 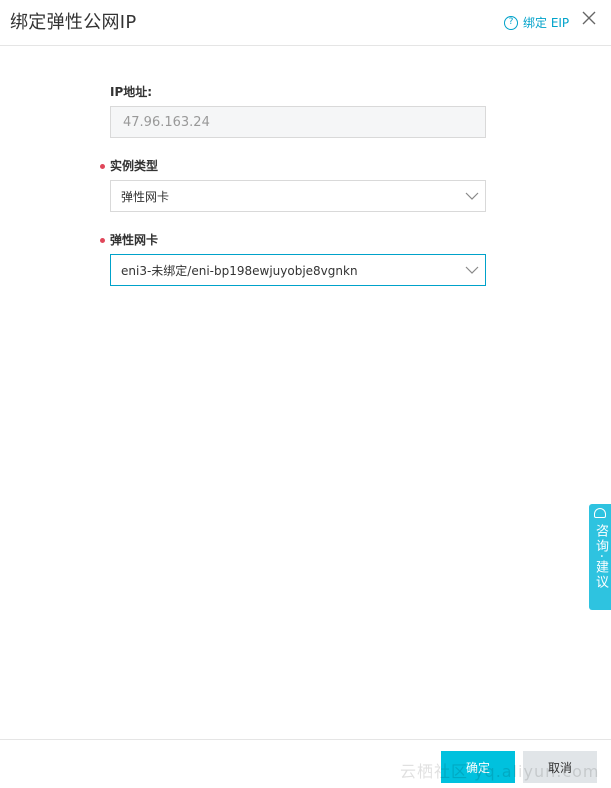 I want to click on help-link: ? 绑定 EIP, so click(x=536, y=22).